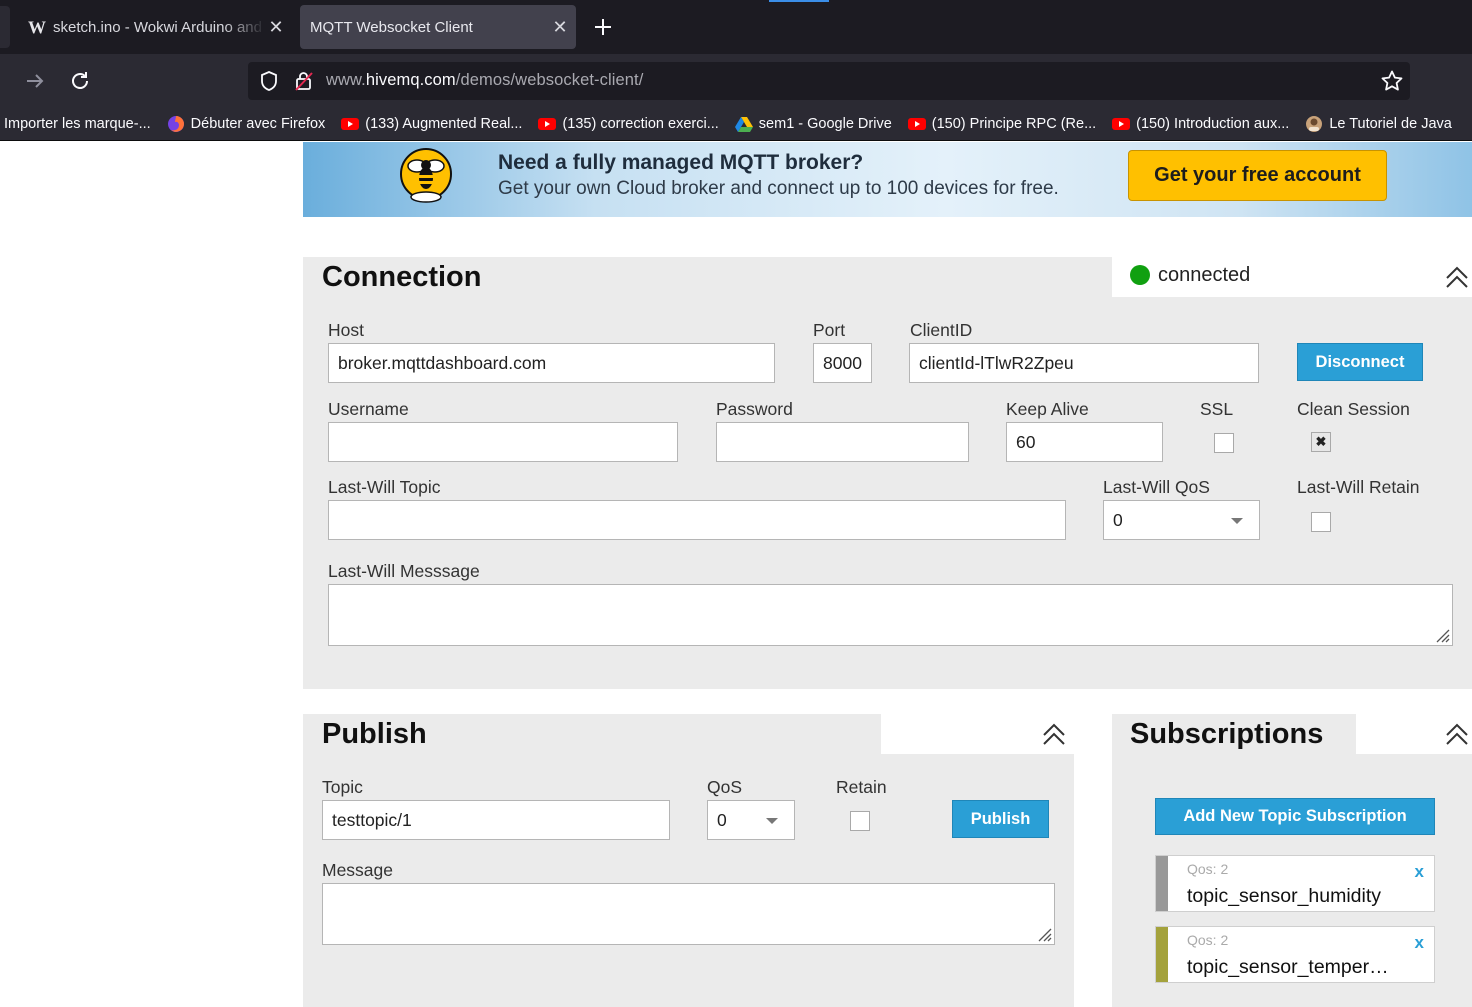  I want to click on port-label: Port, so click(829, 330).